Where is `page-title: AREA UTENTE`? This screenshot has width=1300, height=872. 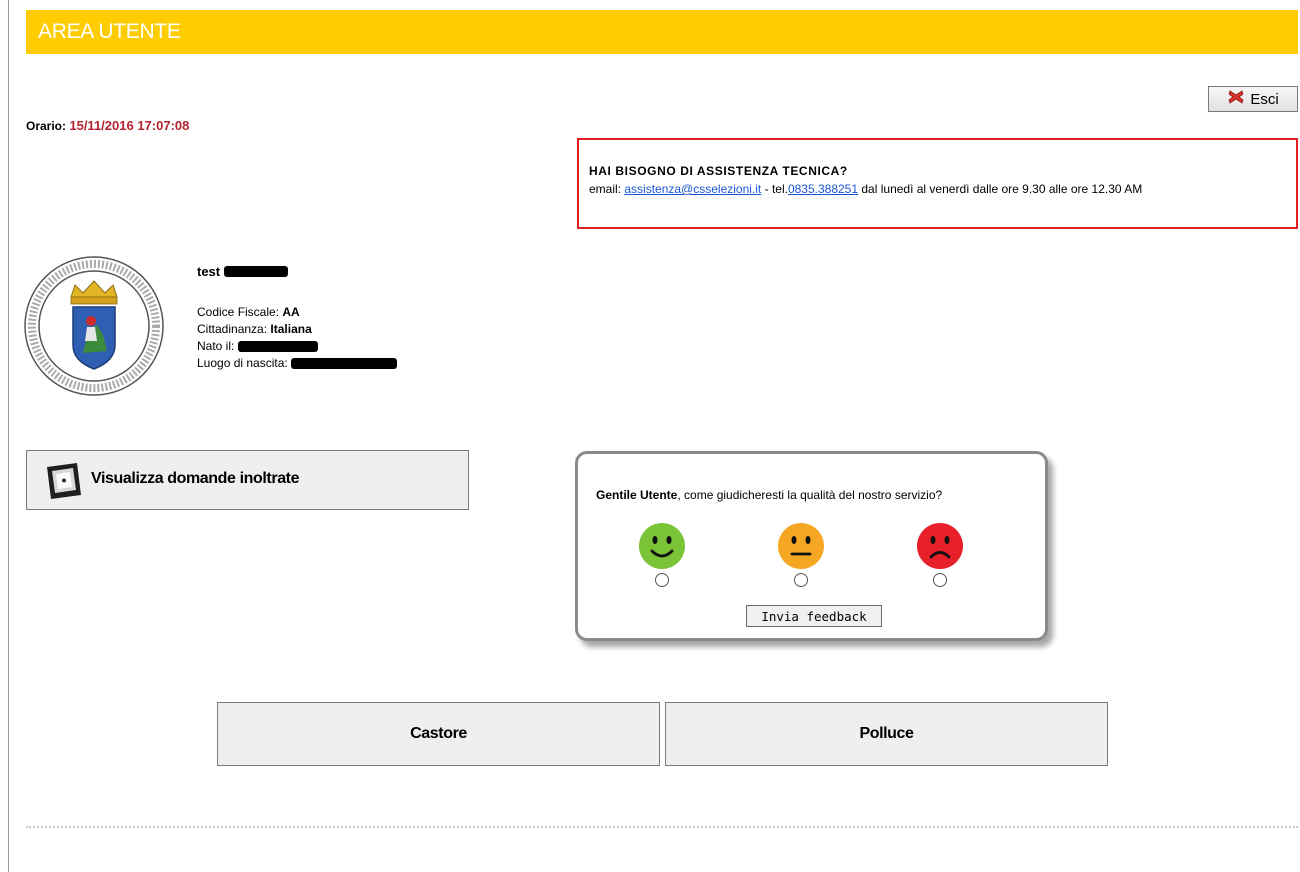
page-title: AREA UTENTE is located at coordinates (109, 31).